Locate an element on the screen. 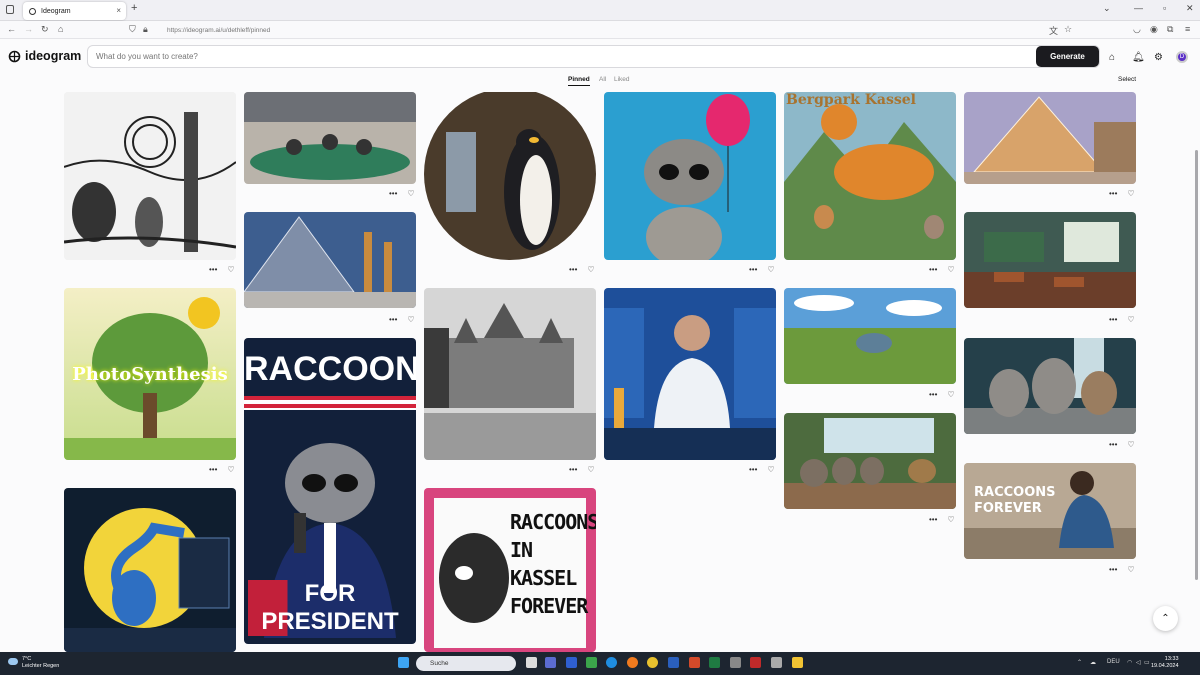  firefox-icon is located at coordinates (632, 662).